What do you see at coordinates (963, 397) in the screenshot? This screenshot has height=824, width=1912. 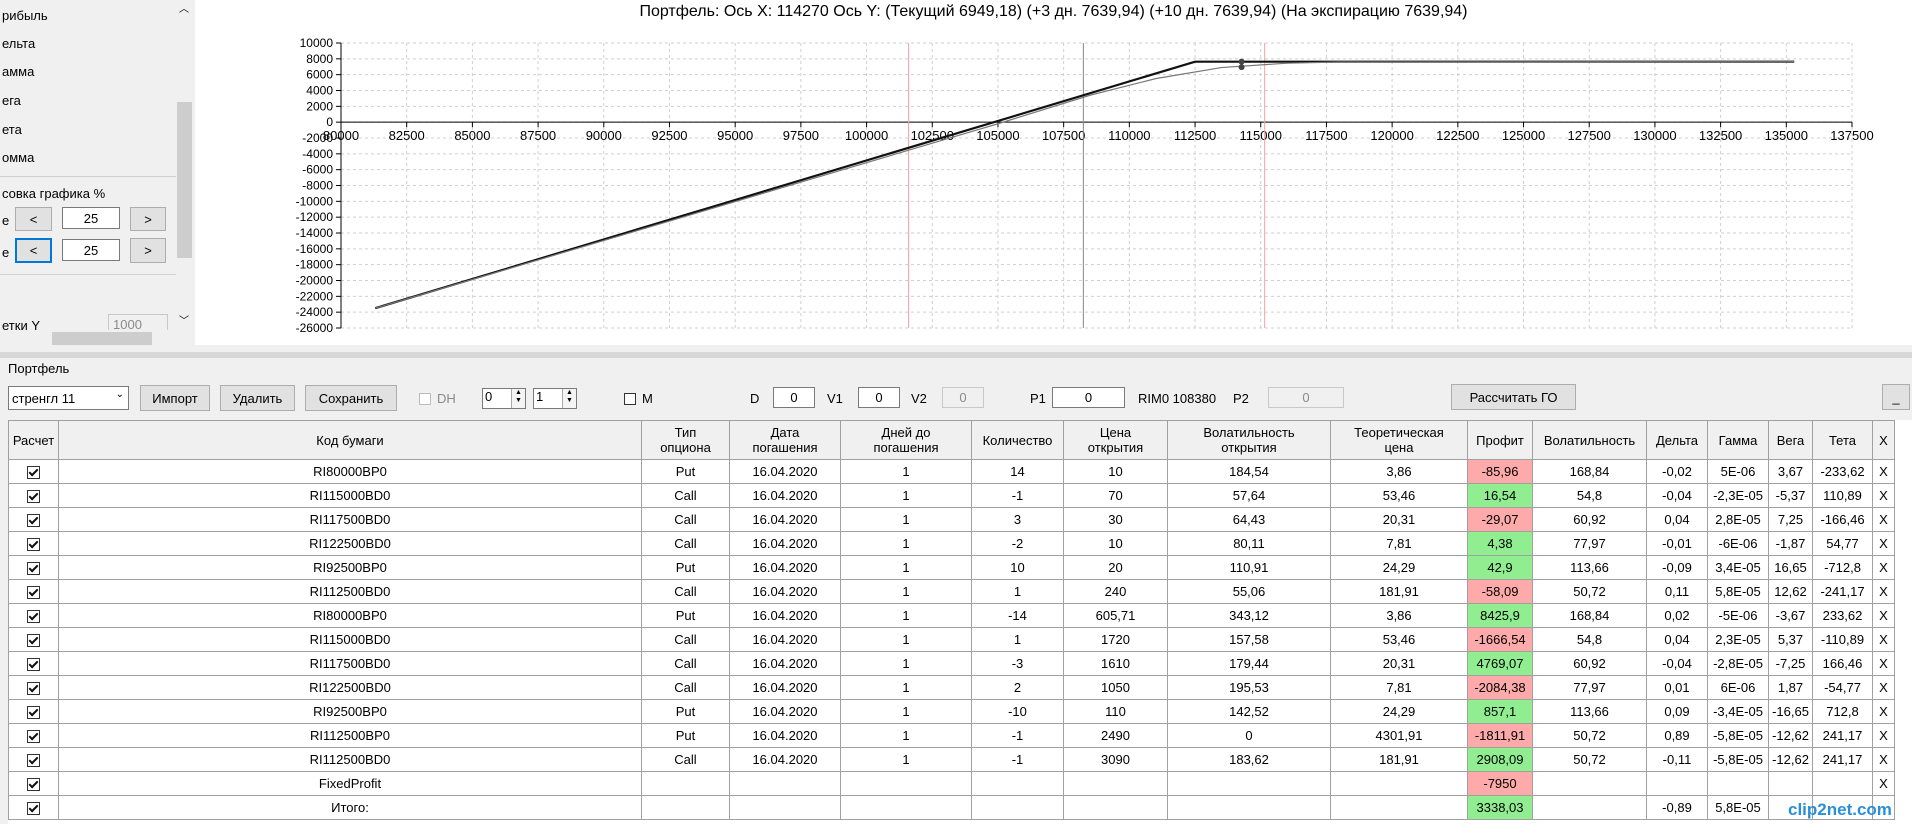 I see `v2-input: 0` at bounding box center [963, 397].